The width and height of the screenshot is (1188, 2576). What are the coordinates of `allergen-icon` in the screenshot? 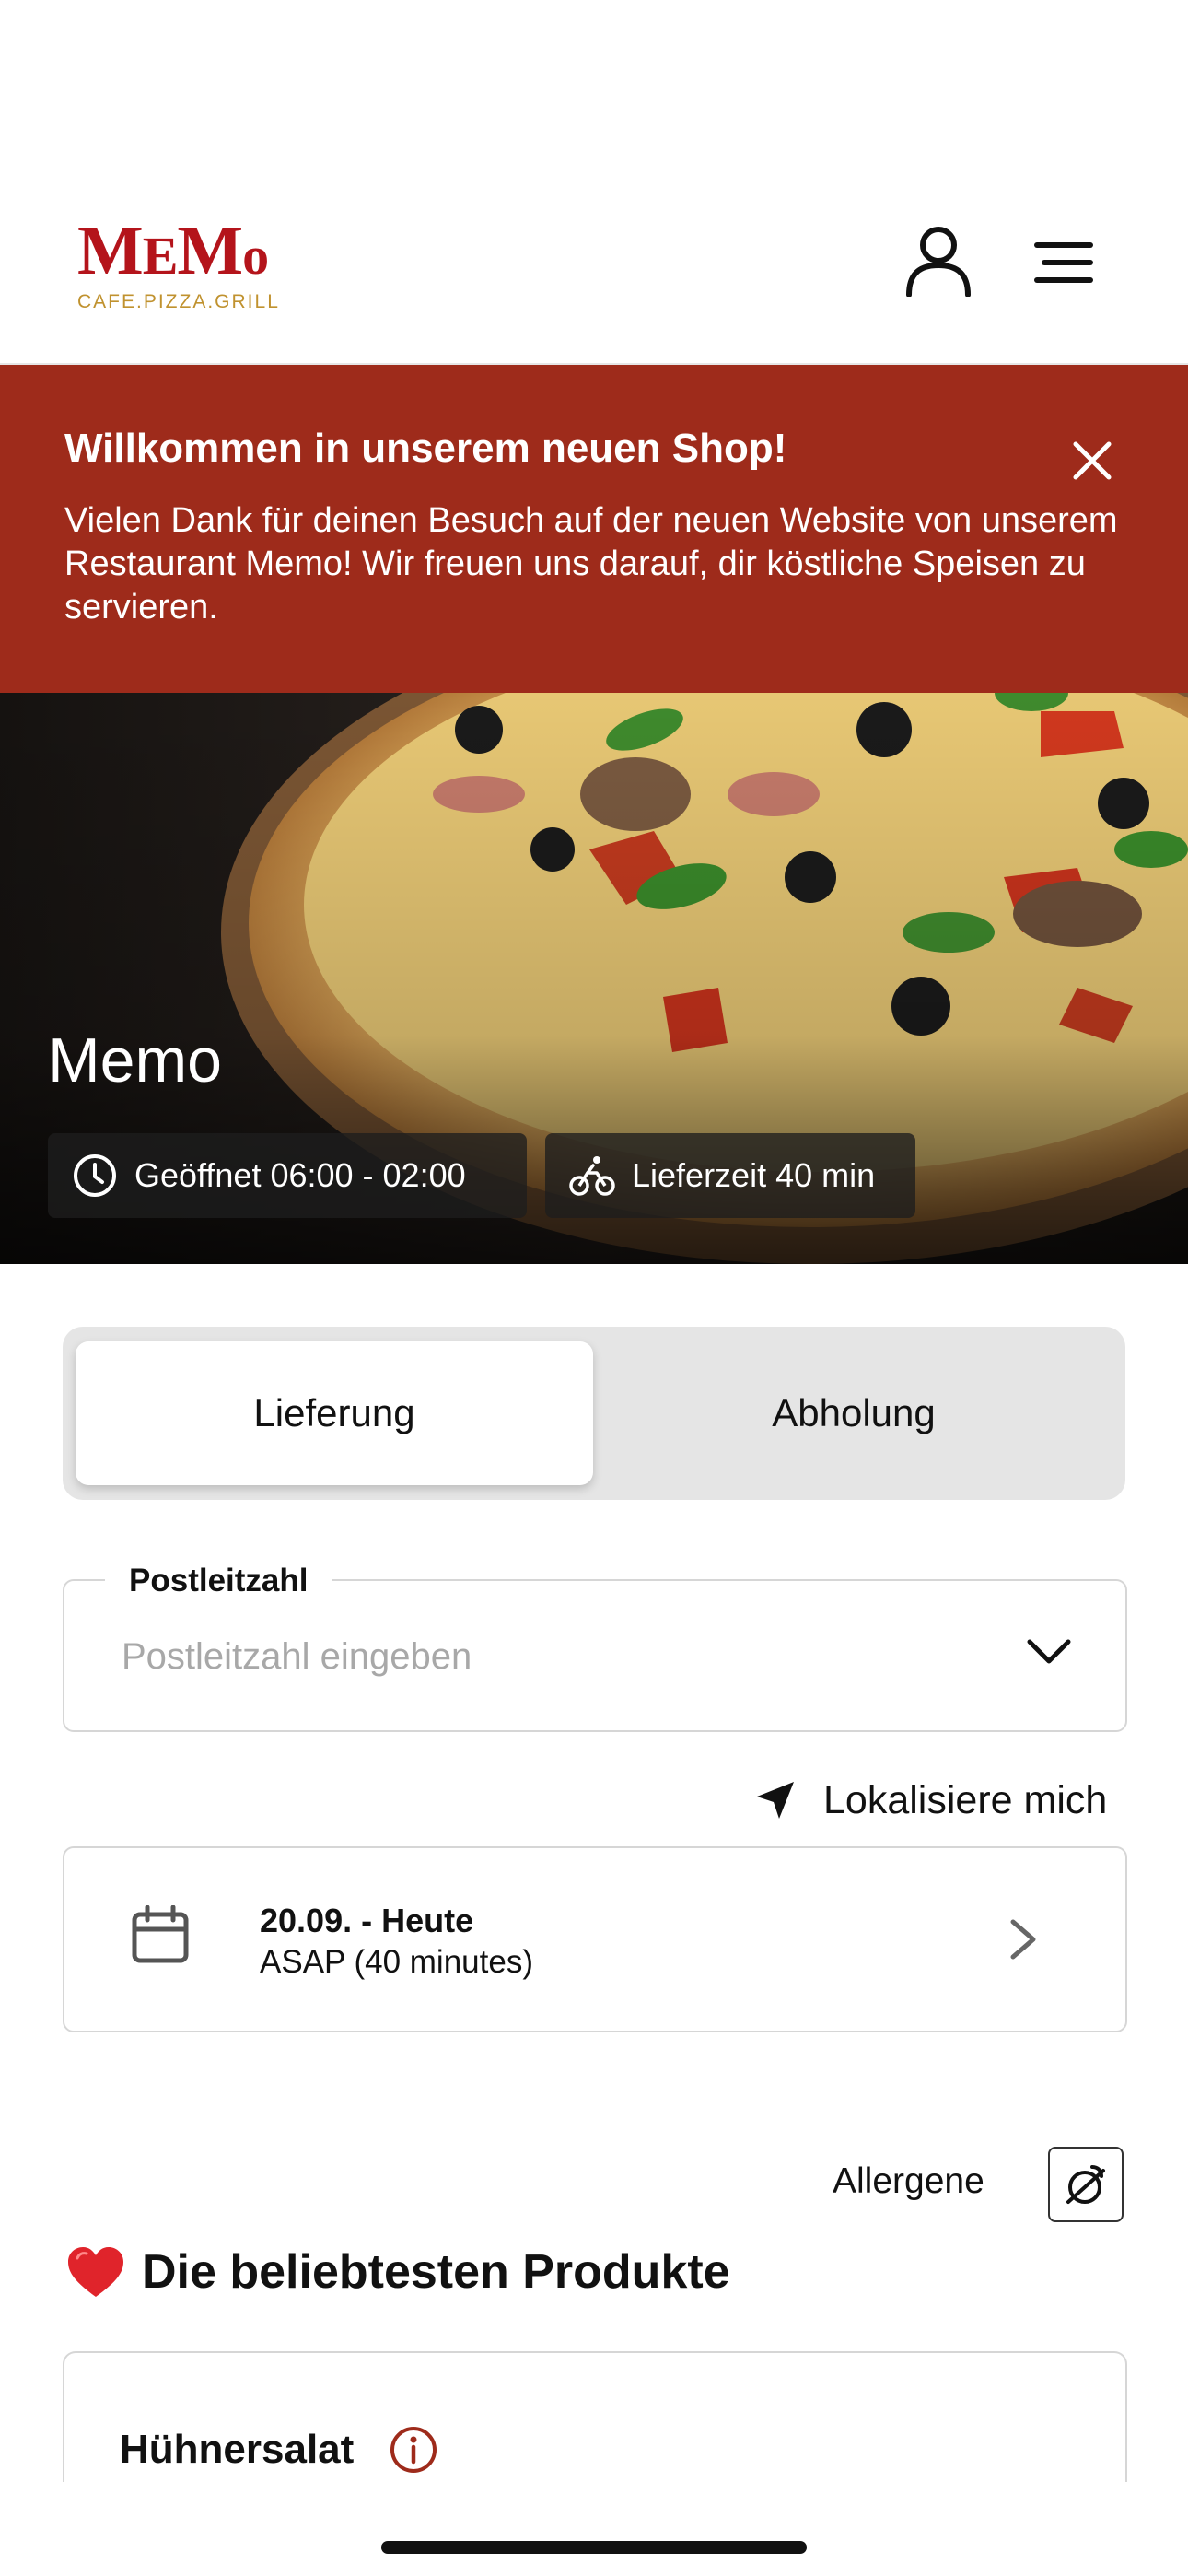 It's located at (1085, 2184).